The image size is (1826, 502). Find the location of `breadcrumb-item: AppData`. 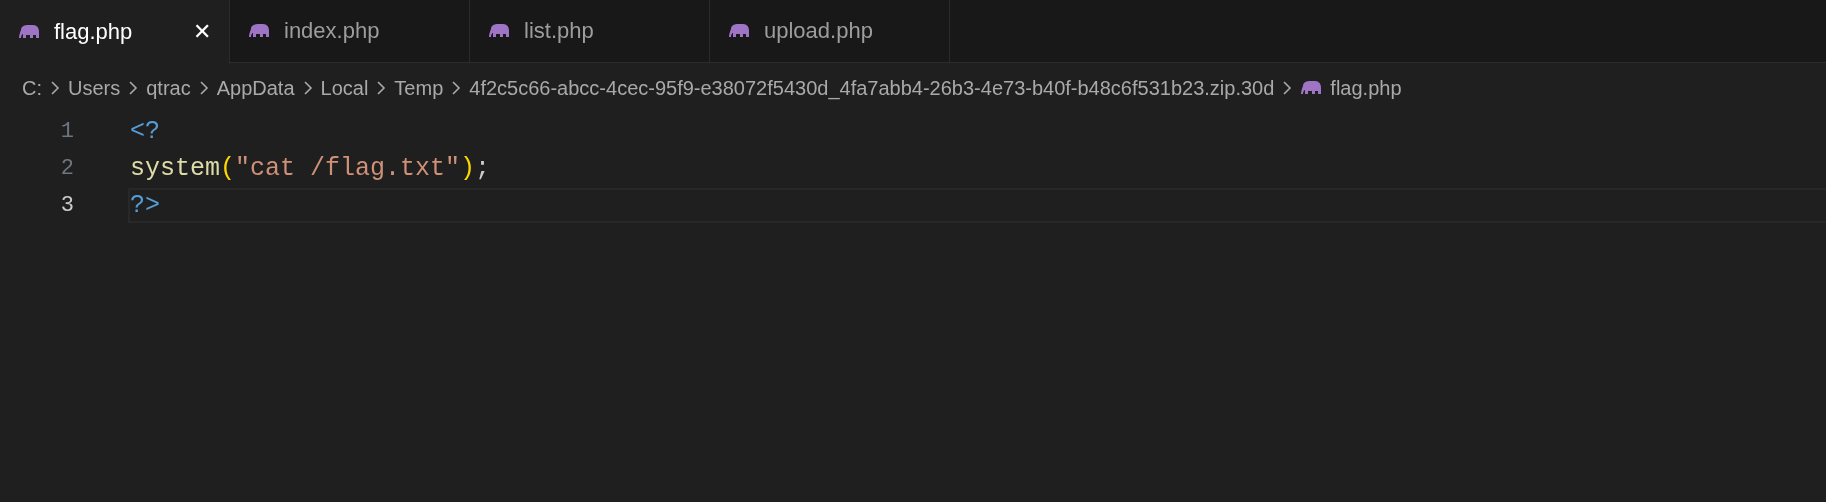

breadcrumb-item: AppData is located at coordinates (255, 88).